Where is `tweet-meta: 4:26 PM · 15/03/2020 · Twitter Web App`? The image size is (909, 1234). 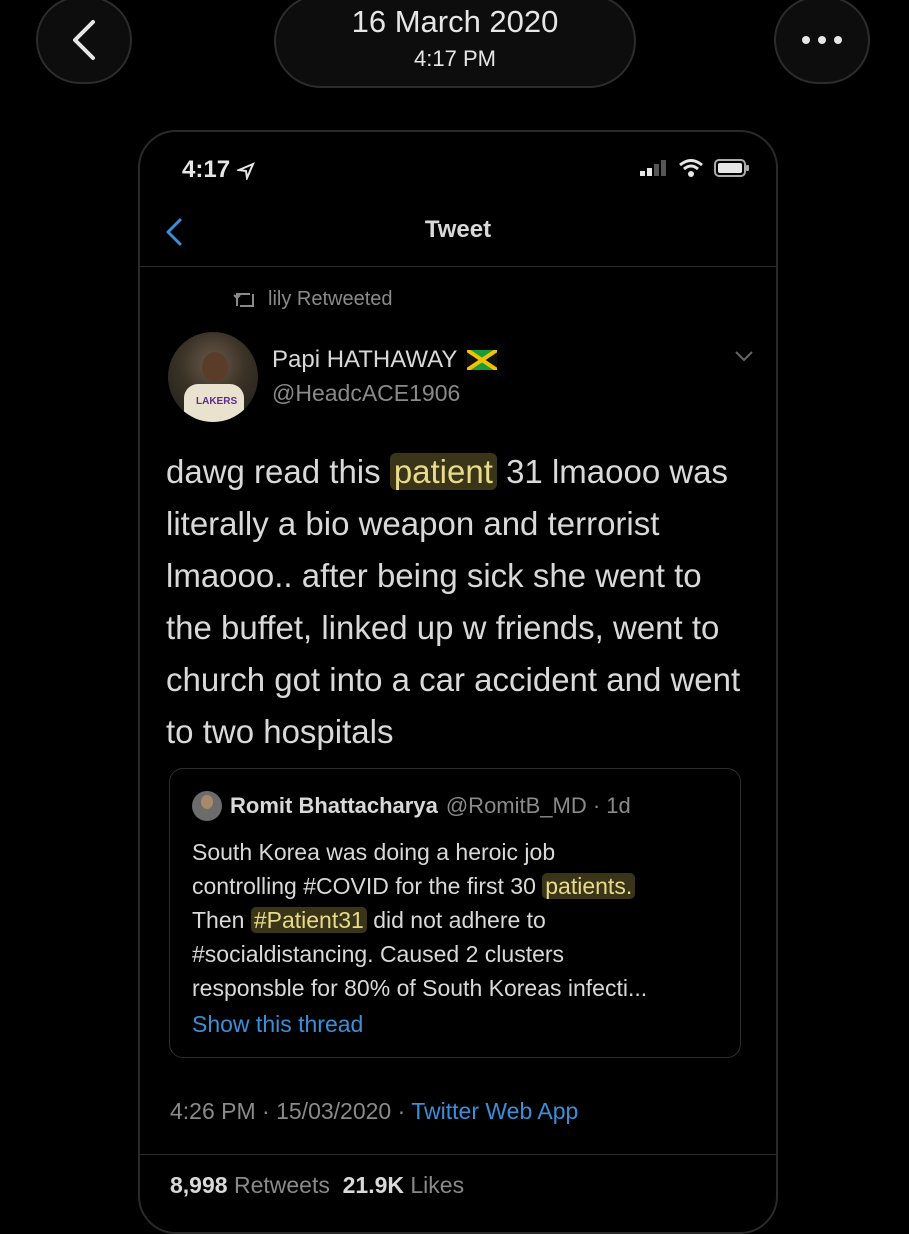 tweet-meta: 4:26 PM · 15/03/2020 · Twitter Web App is located at coordinates (374, 1111).